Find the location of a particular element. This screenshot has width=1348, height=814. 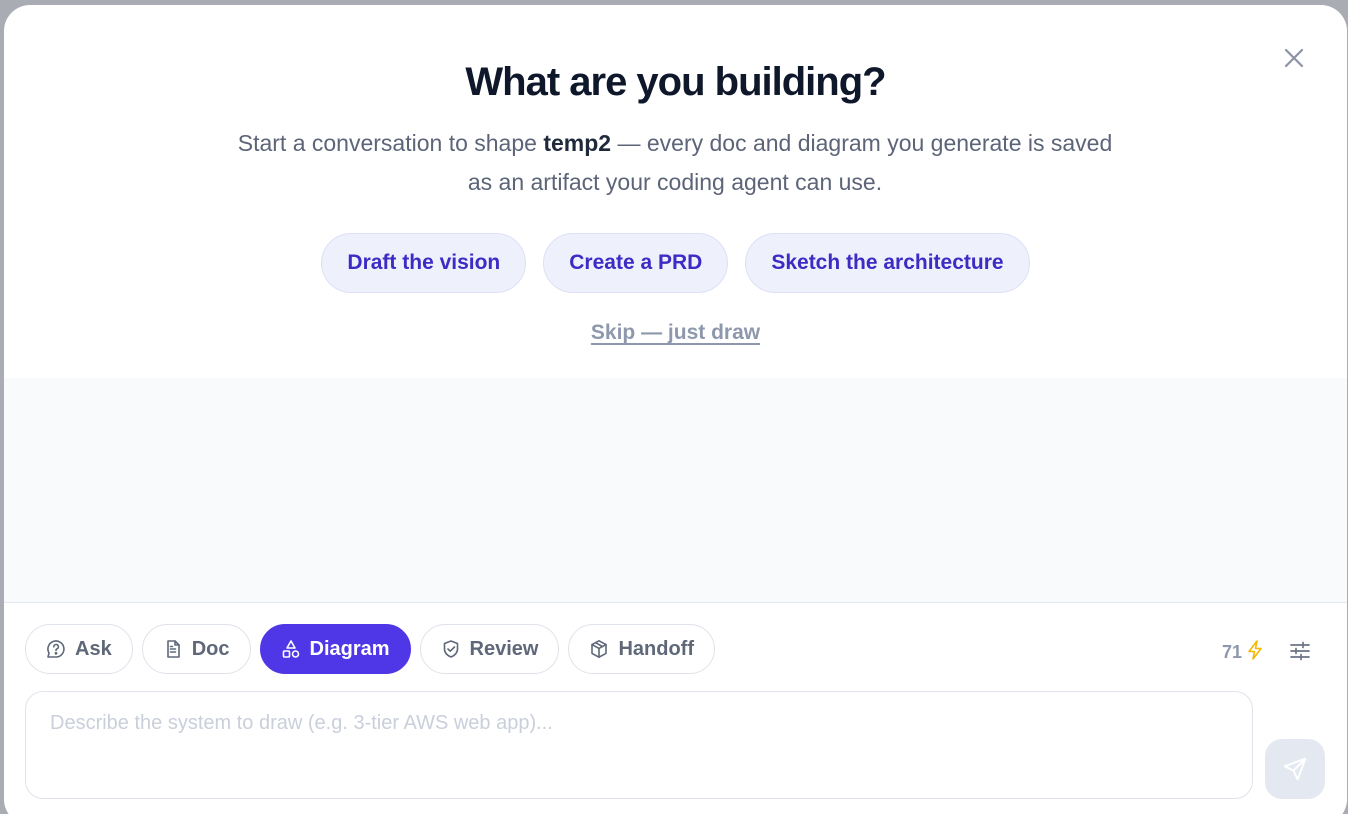

prompt-input is located at coordinates (639, 745).